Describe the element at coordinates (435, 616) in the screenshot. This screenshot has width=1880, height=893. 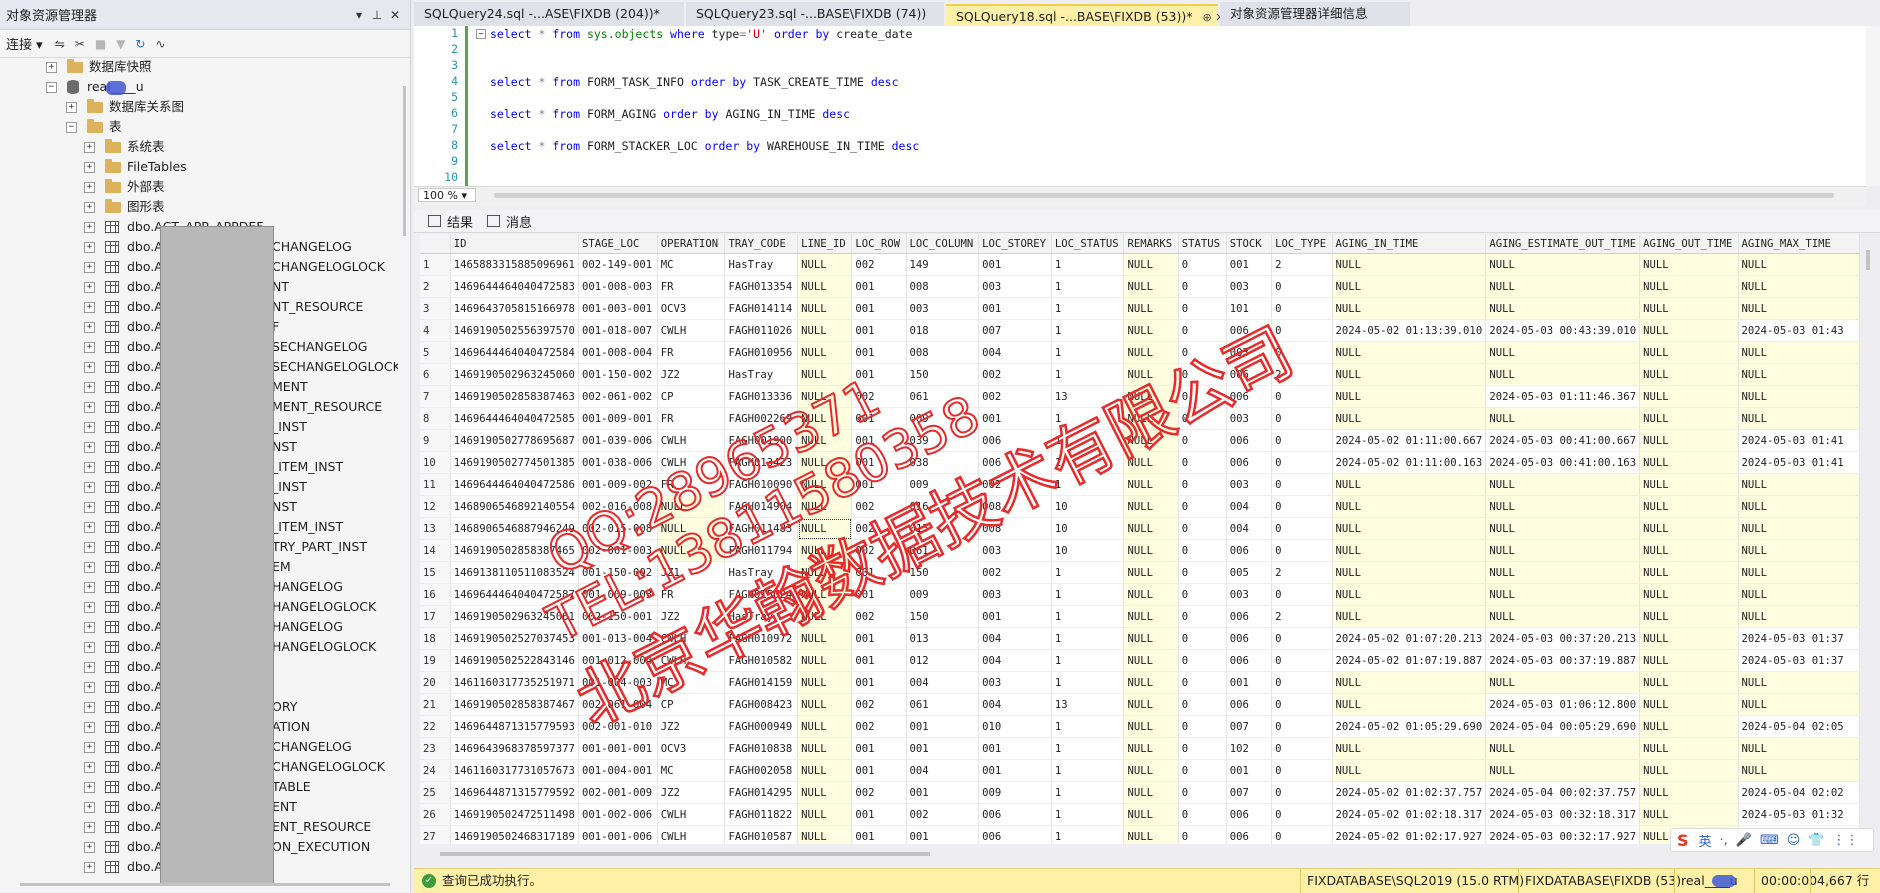
I see `row-number: 17` at that location.